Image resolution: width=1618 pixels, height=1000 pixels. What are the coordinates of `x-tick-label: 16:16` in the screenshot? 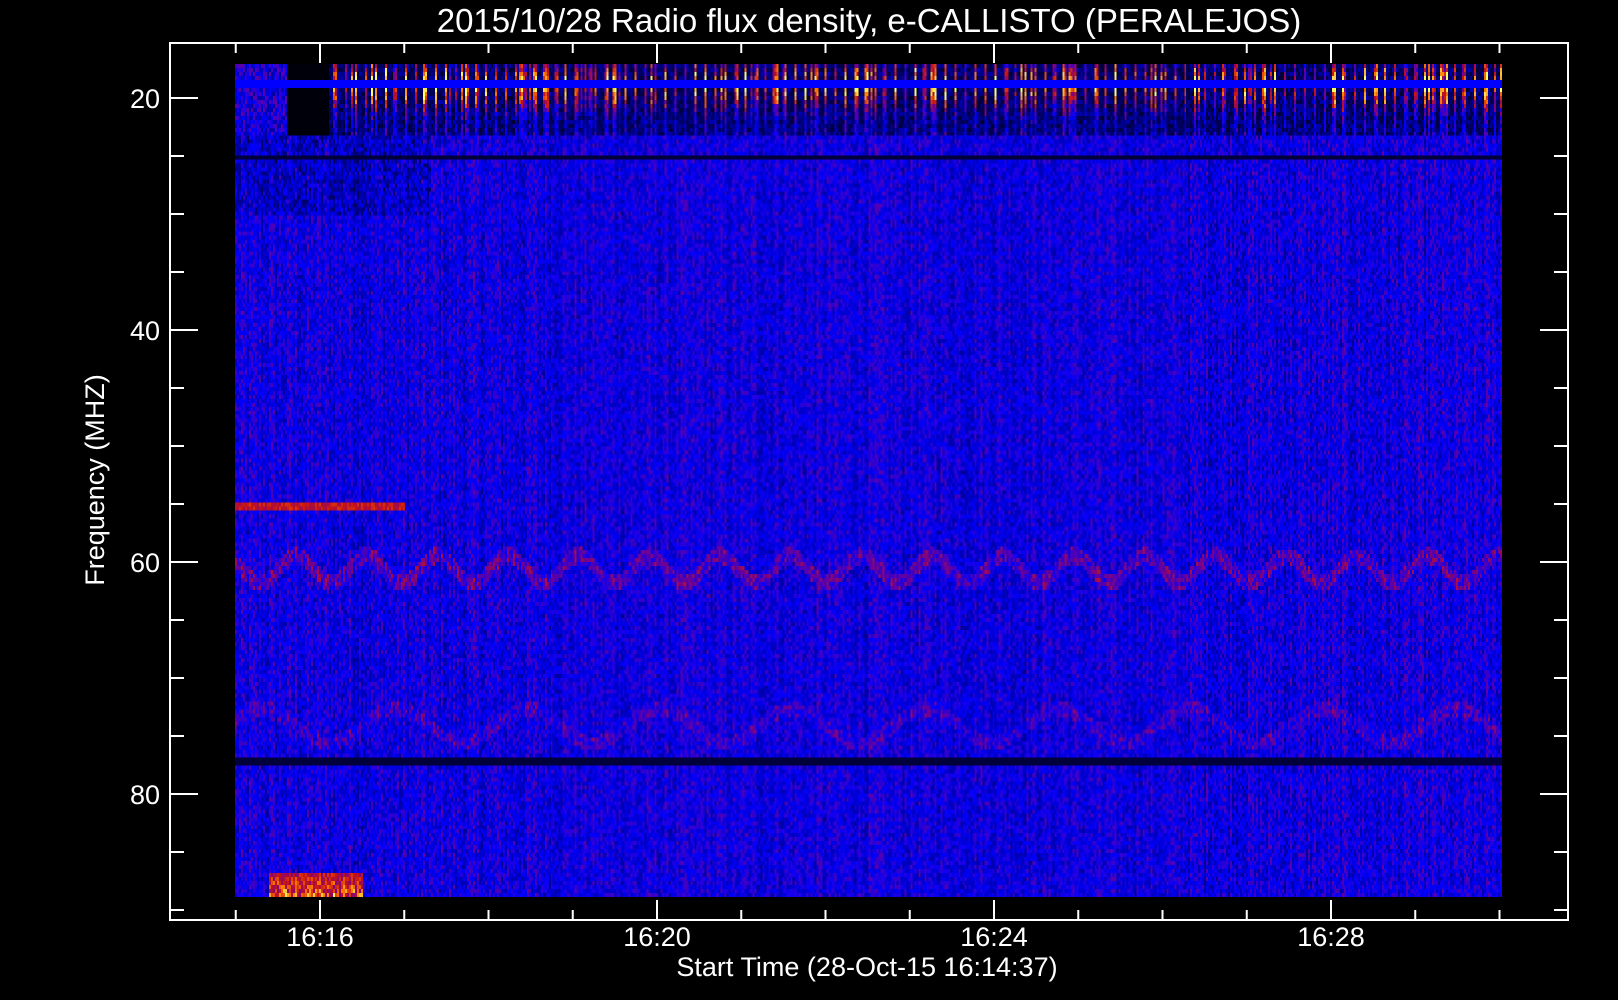 It's located at (320, 937).